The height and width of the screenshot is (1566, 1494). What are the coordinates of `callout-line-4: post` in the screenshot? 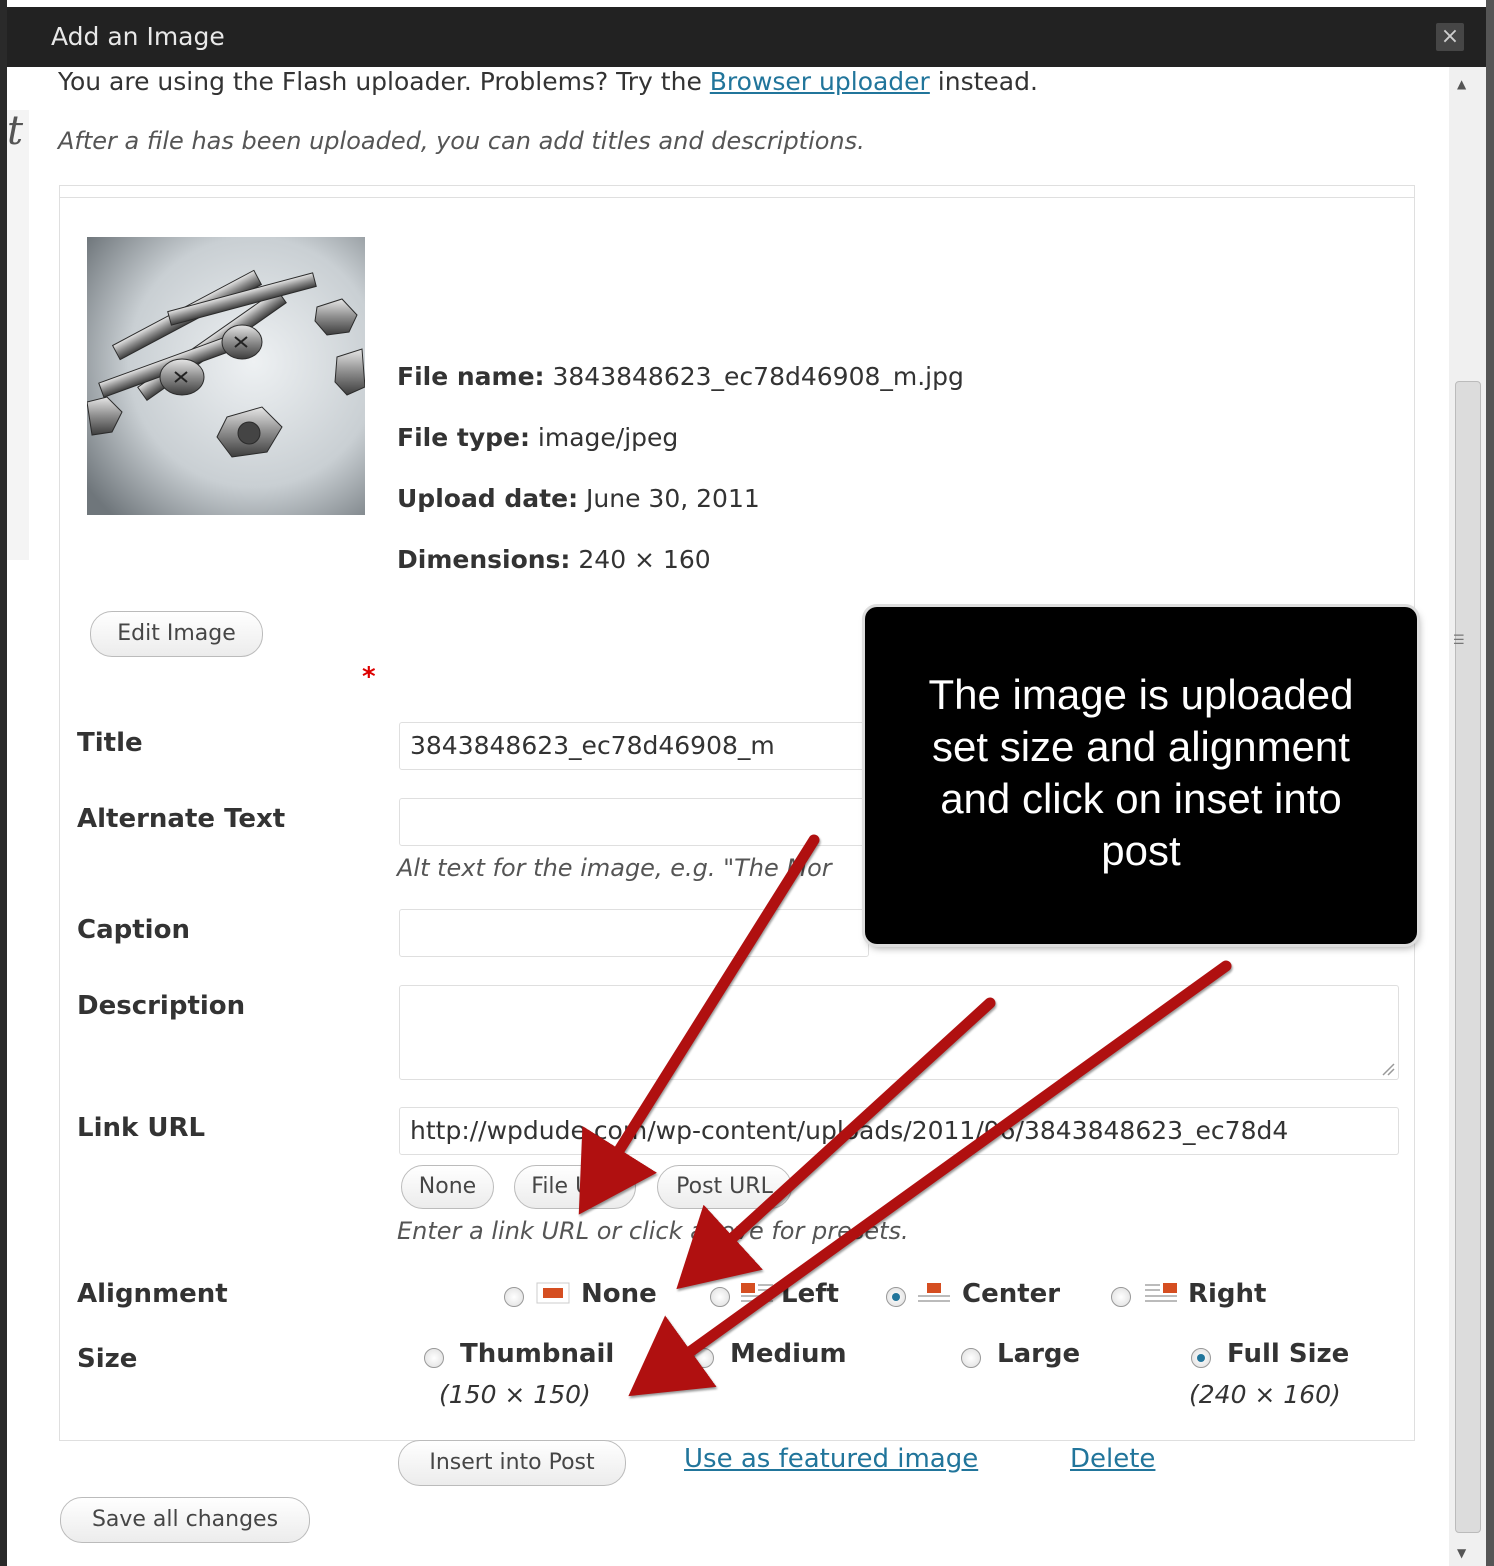 It's located at (1141, 850).